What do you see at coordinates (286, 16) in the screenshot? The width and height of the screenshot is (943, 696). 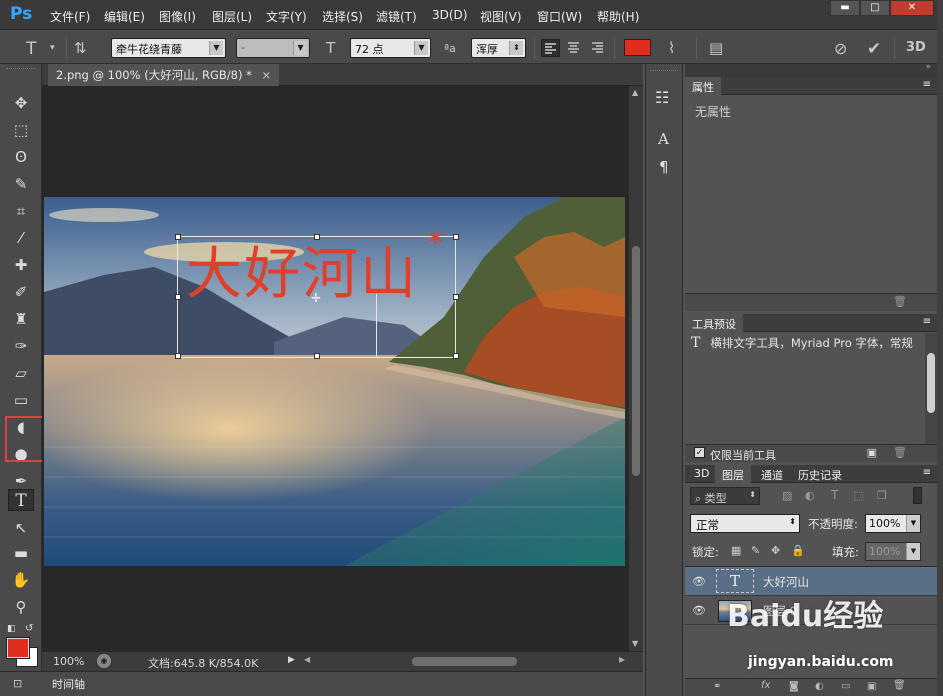 I see `menu-type: 文字(Y)` at bounding box center [286, 16].